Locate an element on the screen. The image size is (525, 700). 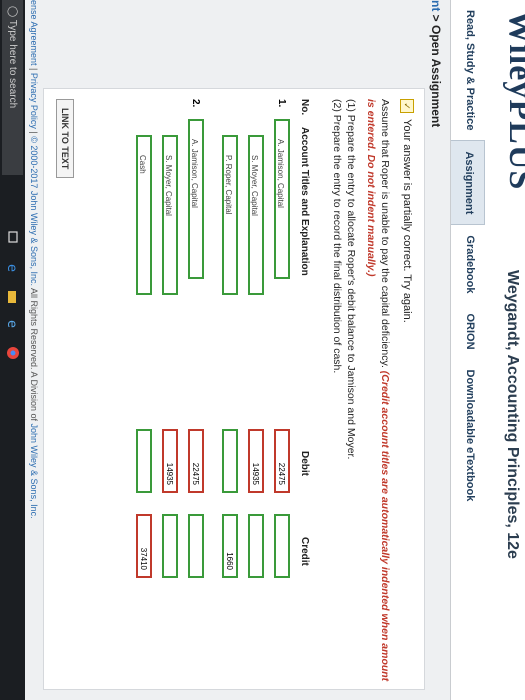
breadcrumb-current: Open Assignment is located at coordinates (436, 76).